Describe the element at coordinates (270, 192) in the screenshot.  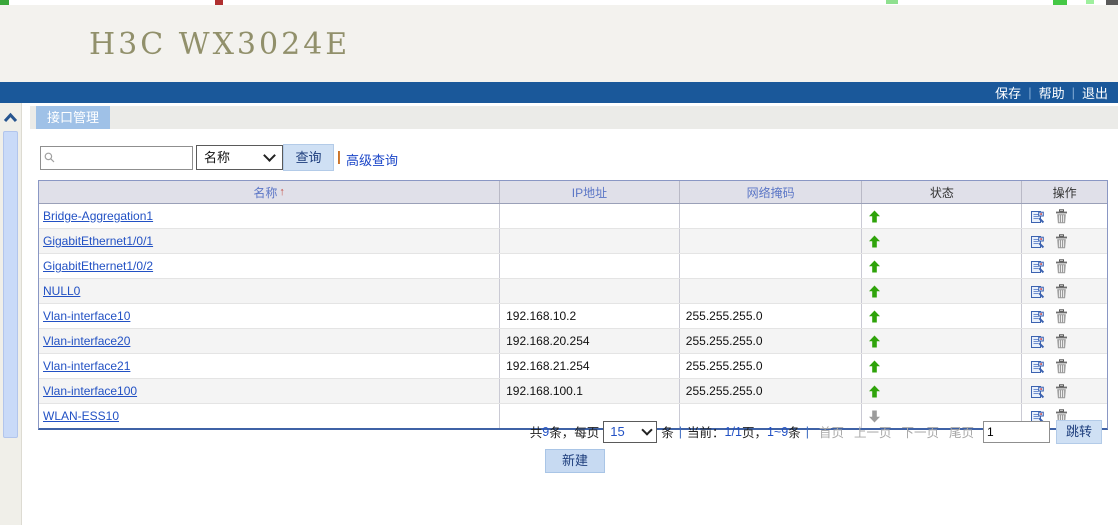
I see `column-header-name: 名称 ↑` at that location.